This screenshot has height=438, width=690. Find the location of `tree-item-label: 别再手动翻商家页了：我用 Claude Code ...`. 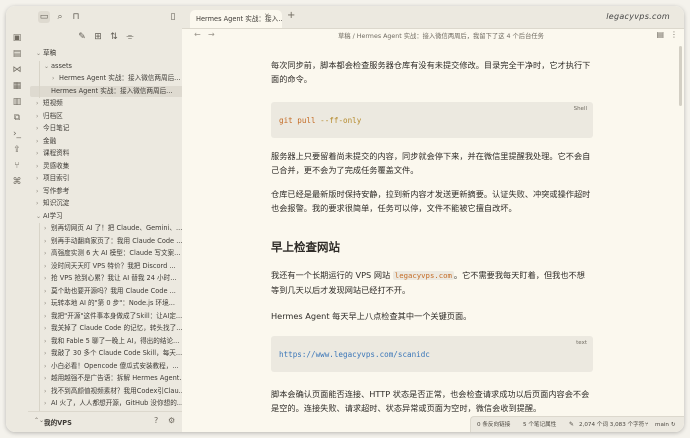

tree-item-label: 别再手动翻商家页了：我用 Claude Code ... is located at coordinates (117, 240).